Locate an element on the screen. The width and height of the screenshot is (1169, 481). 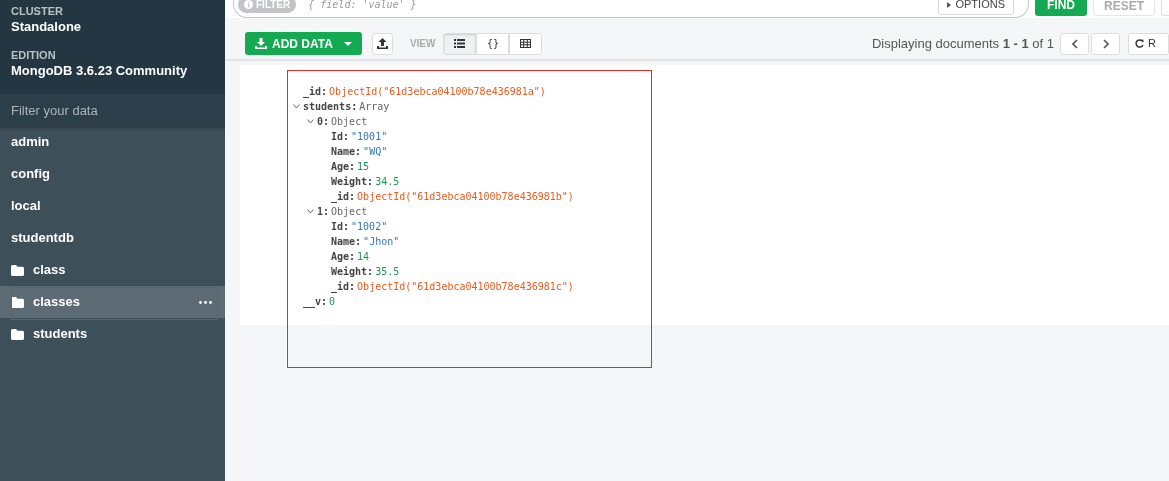
document-field: Id: "1002" is located at coordinates (750, 226).